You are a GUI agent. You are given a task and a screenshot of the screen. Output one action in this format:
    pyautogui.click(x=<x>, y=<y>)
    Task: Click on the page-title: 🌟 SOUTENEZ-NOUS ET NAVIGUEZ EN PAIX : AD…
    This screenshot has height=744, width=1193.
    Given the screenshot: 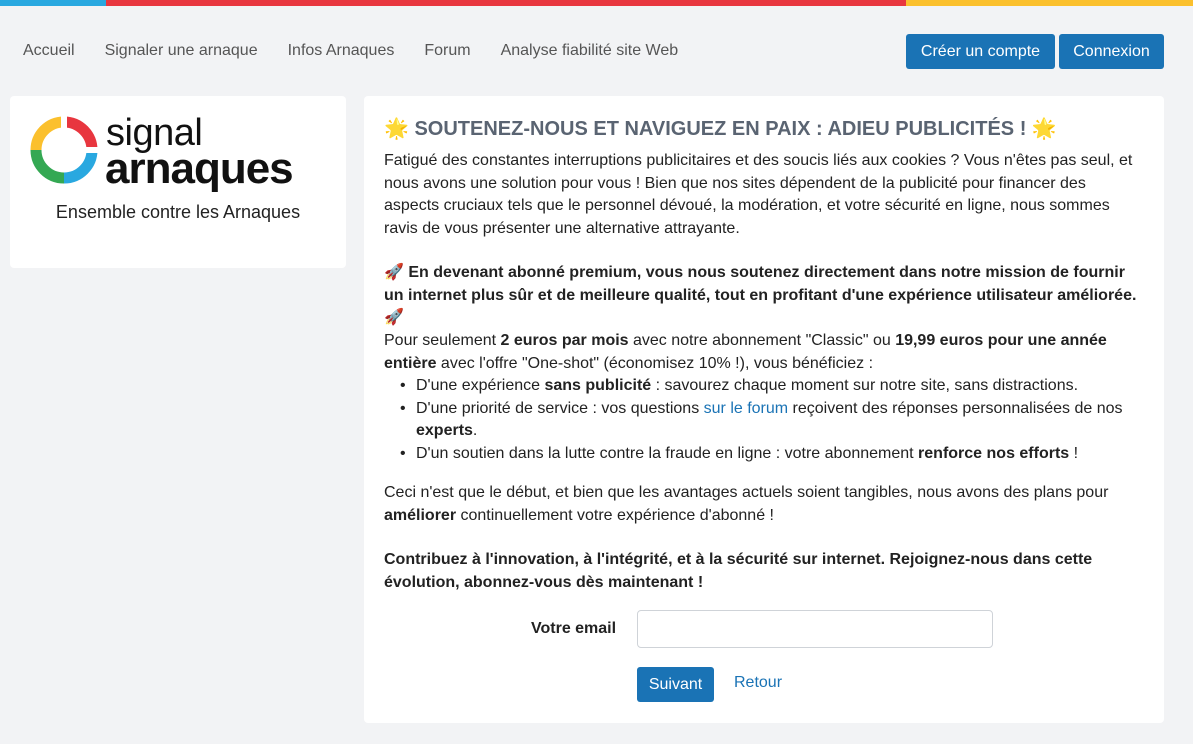 What is the action you would take?
    pyautogui.click(x=720, y=128)
    